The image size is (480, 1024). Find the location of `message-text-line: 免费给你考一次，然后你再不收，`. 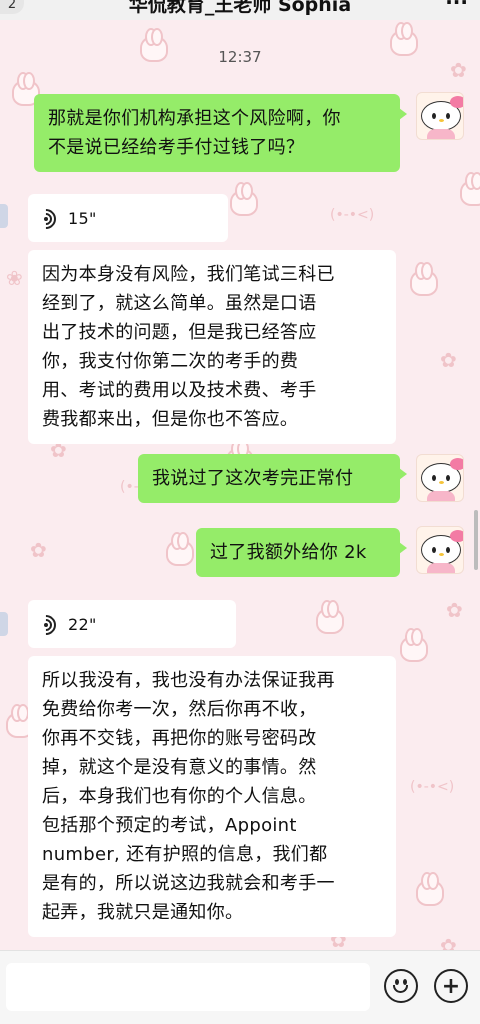

message-text-line: 免费给你考一次，然后你再不收， is located at coordinates (179, 709).